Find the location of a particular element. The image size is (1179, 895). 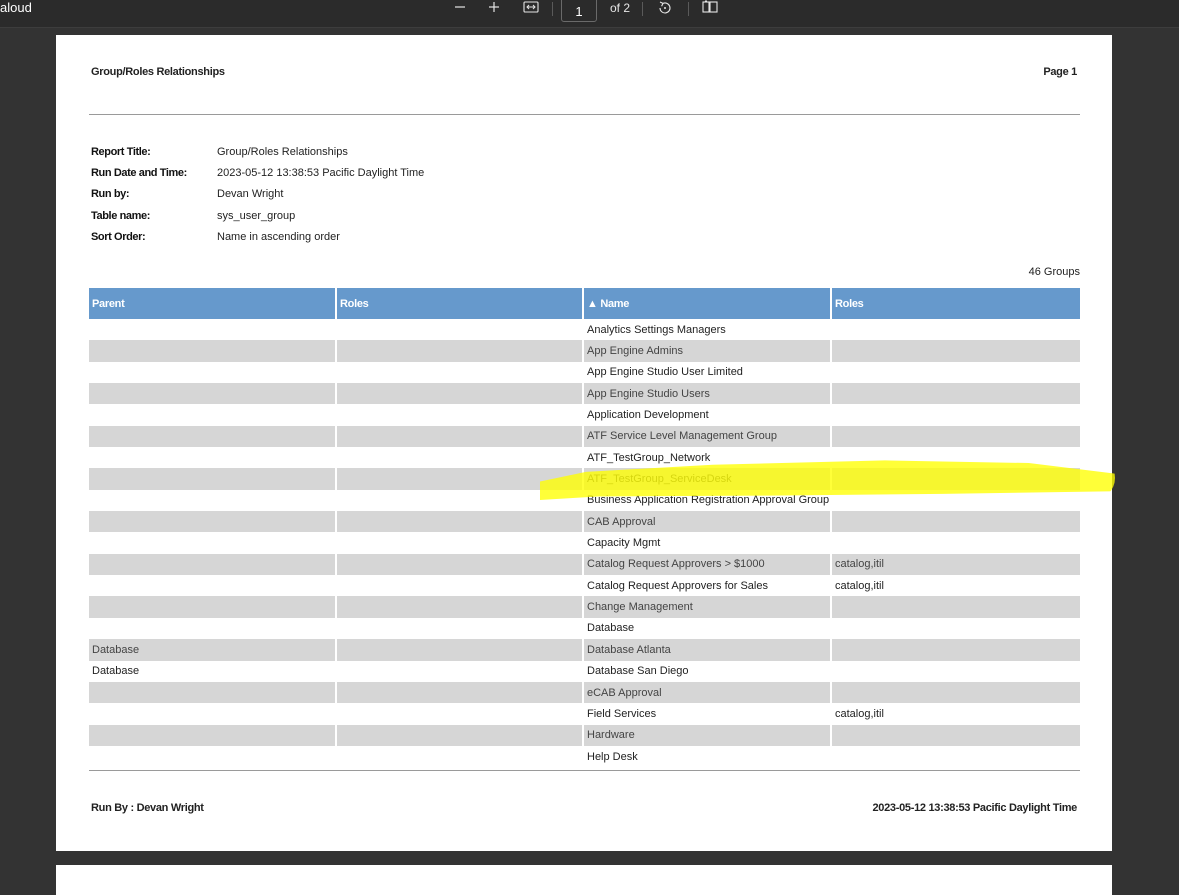

page-number-input is located at coordinates (579, 11).